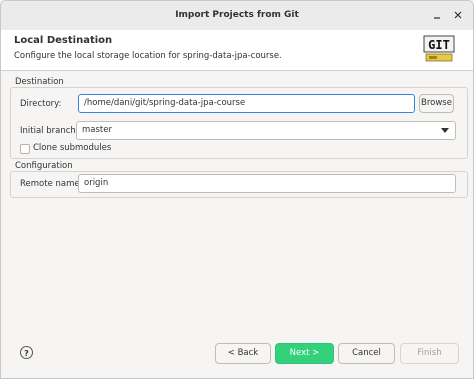 This screenshot has height=379, width=474. What do you see at coordinates (304, 353) in the screenshot?
I see `next-button: Next >` at bounding box center [304, 353].